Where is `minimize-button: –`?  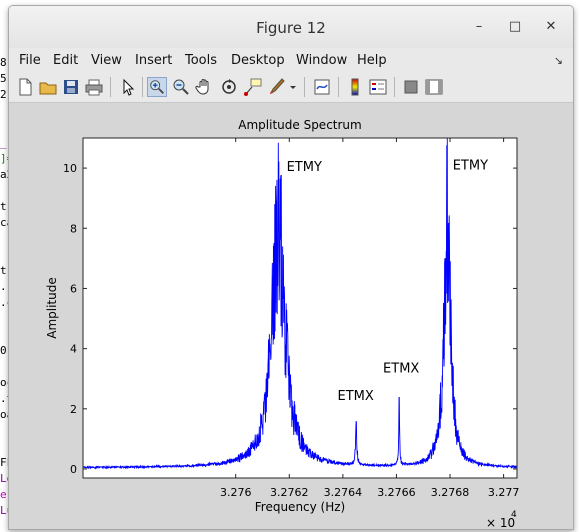
minimize-button: – is located at coordinates (479, 27).